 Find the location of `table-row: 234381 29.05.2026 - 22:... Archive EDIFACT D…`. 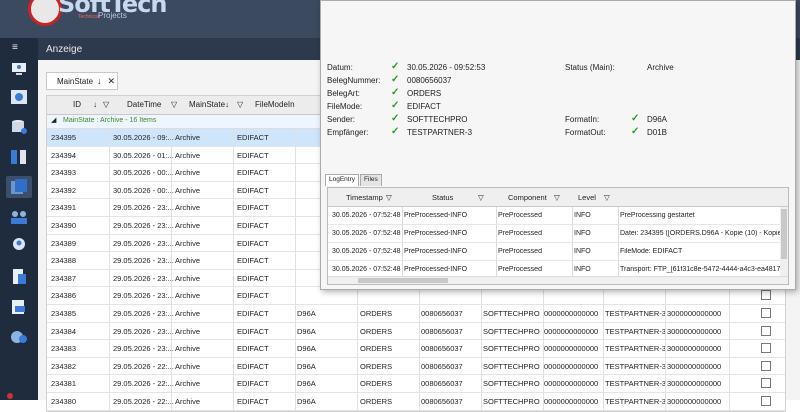

table-row: 234381 29.05.2026 - 22:... Archive EDIFACT D… is located at coordinates (416, 384).